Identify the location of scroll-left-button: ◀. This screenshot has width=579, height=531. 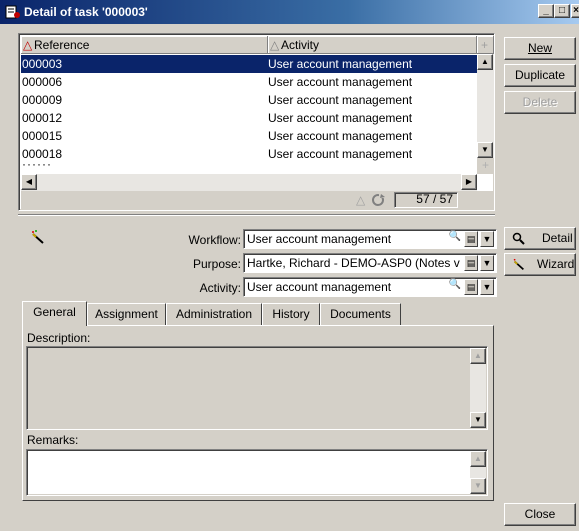
(29, 182).